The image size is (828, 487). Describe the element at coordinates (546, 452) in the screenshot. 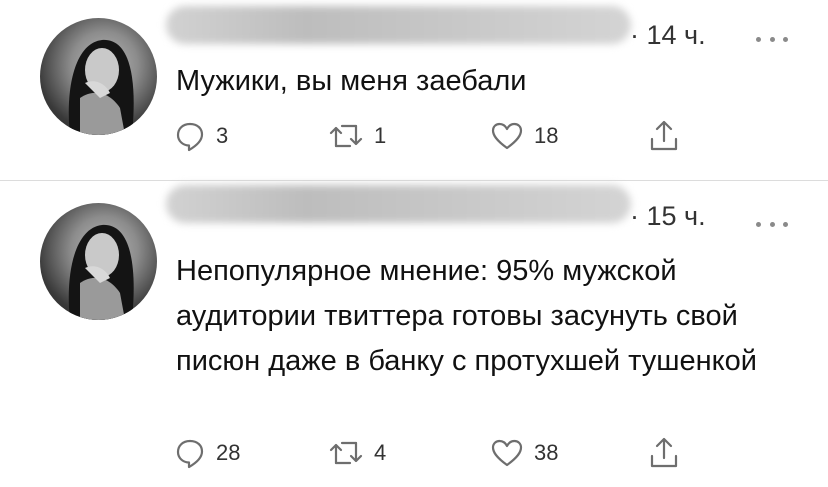

I see `like-count: 38` at that location.